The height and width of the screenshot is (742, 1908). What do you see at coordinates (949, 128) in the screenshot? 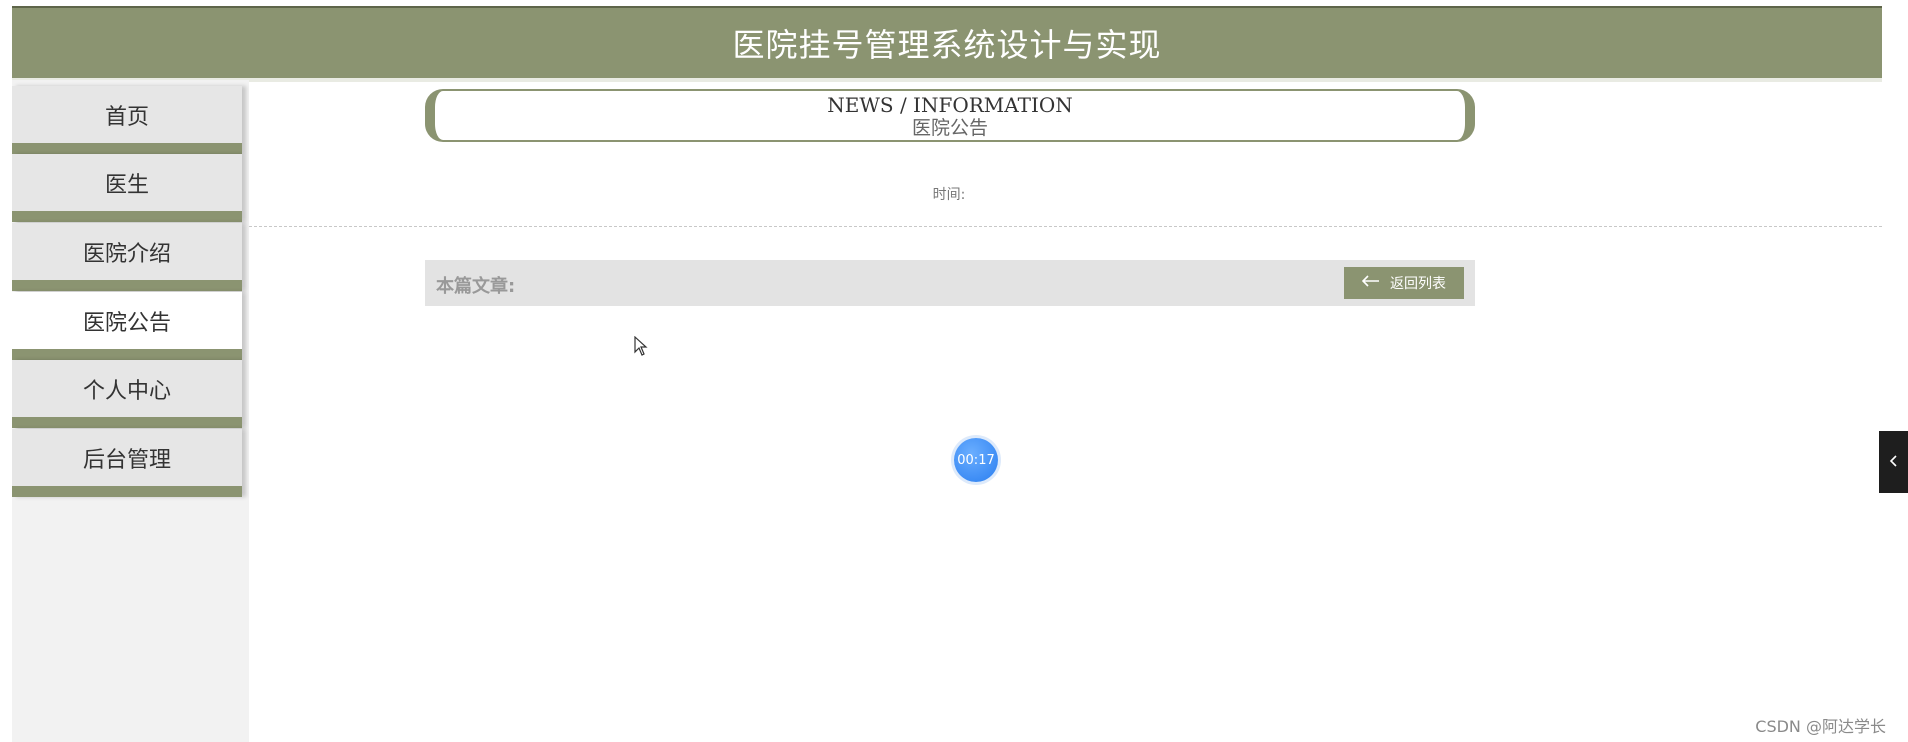
I see `section-title-cn: 医院公告` at bounding box center [949, 128].